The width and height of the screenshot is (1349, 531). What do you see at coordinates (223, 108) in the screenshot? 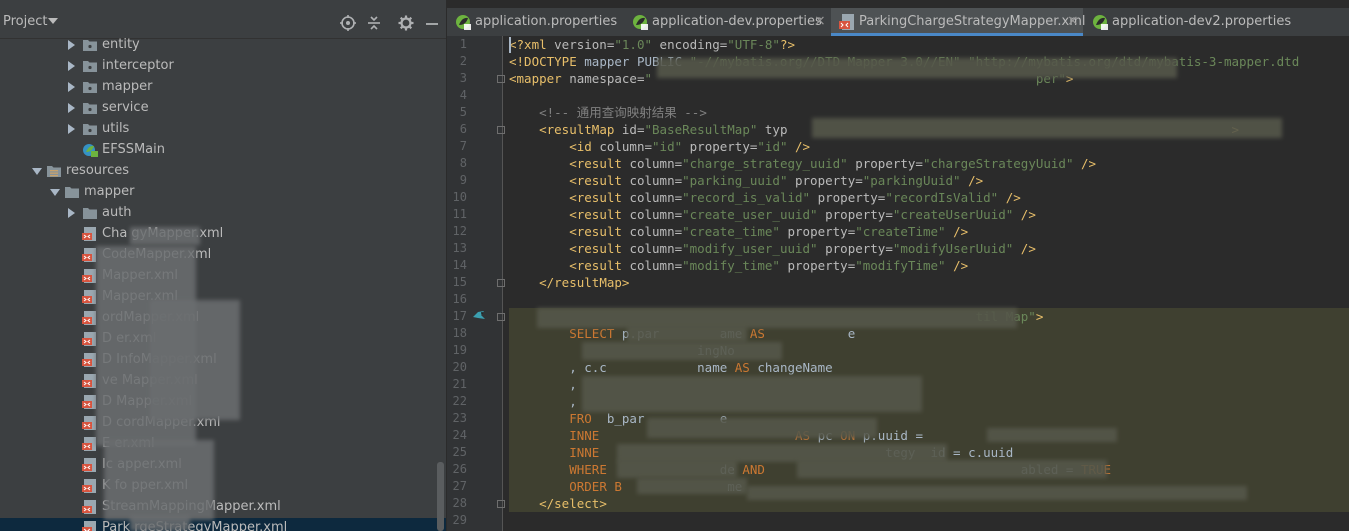
I see `tree-item: service` at bounding box center [223, 108].